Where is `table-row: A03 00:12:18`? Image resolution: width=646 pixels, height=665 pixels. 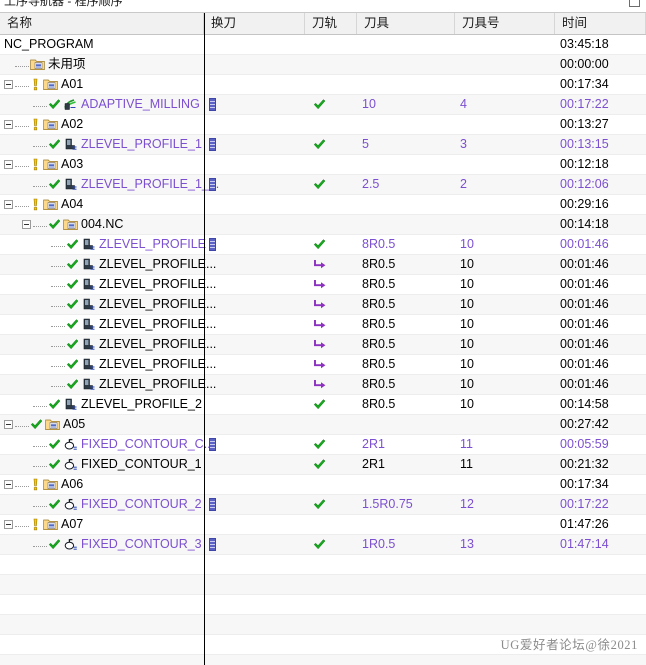 table-row: A03 00:12:18 is located at coordinates (323, 165).